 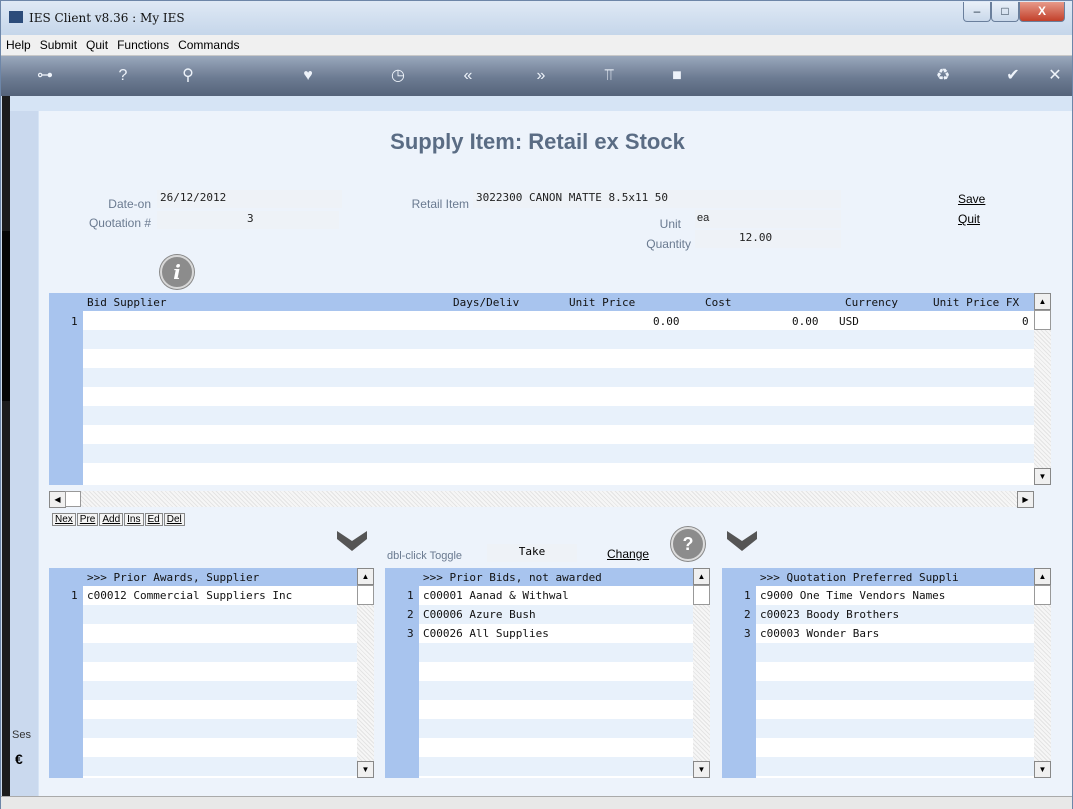 What do you see at coordinates (1055, 76) in the screenshot?
I see `close-icon: ✕` at bounding box center [1055, 76].